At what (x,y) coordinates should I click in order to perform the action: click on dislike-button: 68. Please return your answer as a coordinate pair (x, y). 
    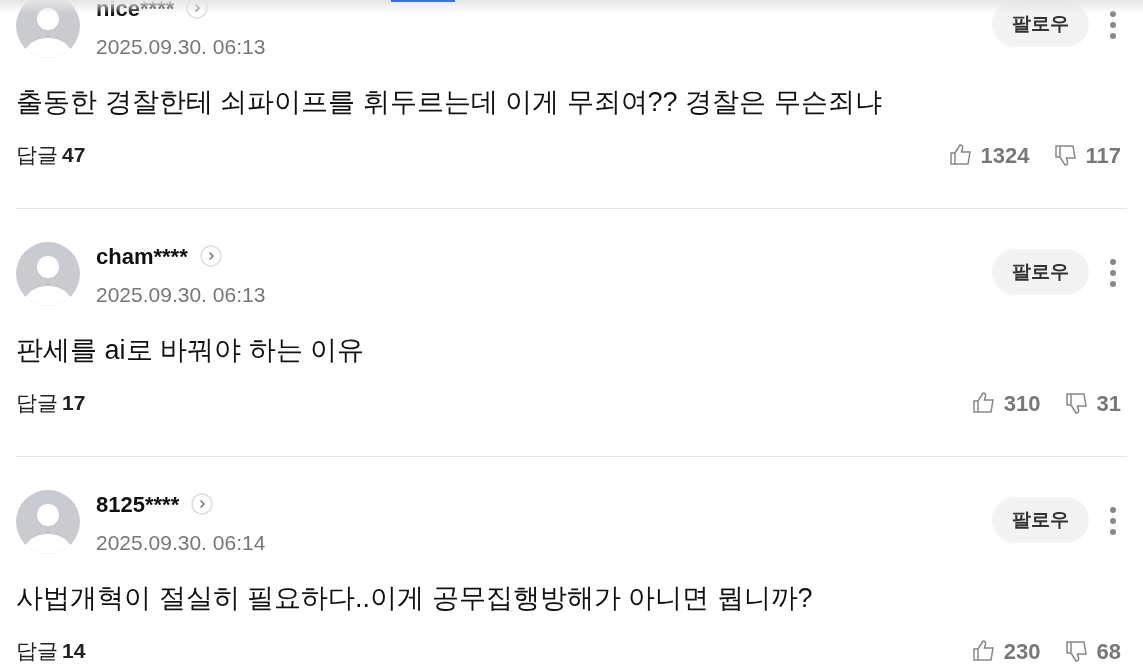
    Looking at the image, I should click on (1092, 651).